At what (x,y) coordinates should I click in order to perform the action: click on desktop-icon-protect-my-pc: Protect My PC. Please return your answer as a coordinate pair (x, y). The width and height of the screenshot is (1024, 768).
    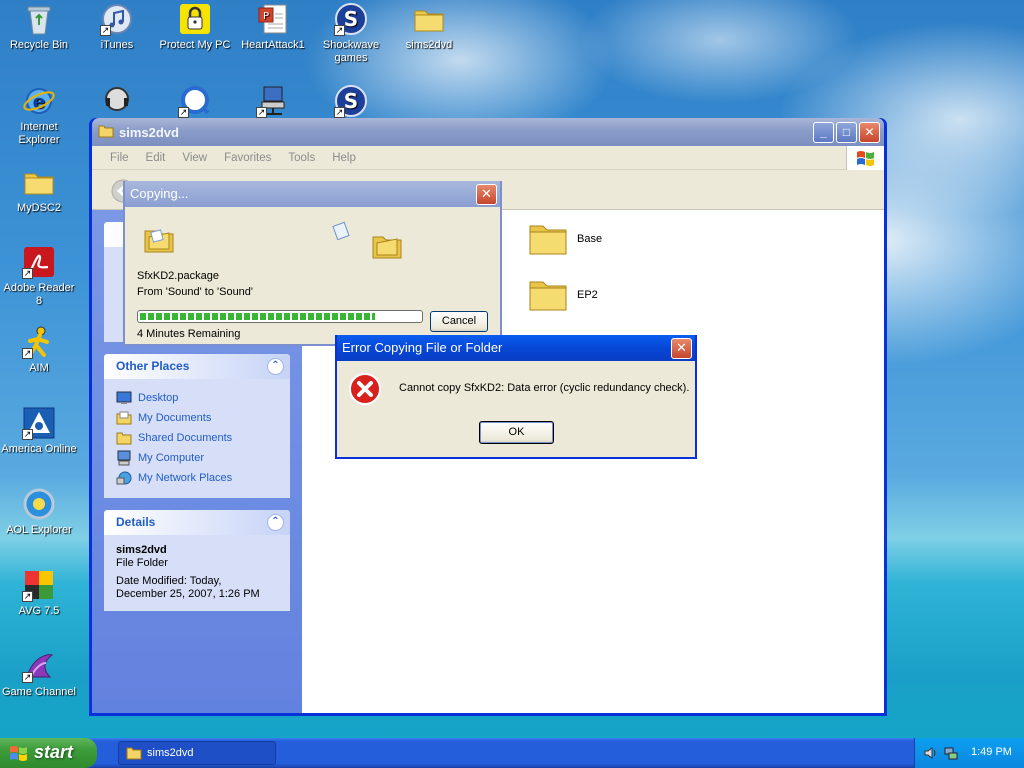
    Looking at the image, I should click on (195, 27).